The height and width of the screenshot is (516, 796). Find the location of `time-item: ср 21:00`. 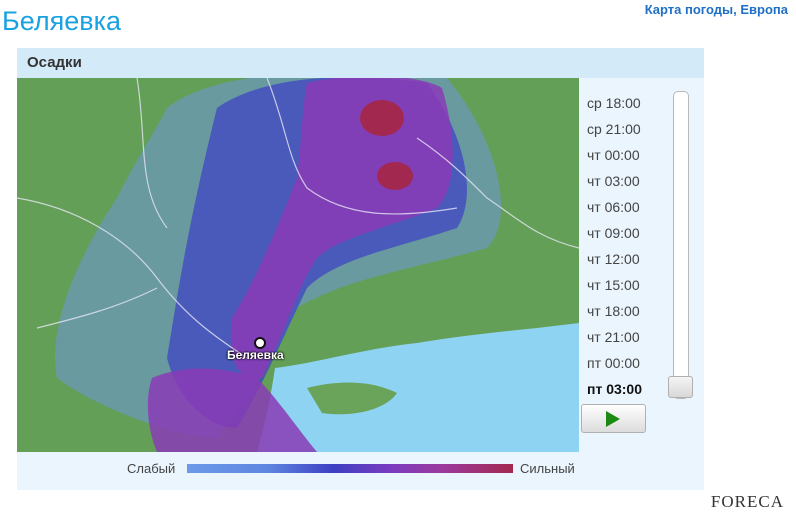

time-item: ср 21:00 is located at coordinates (627, 129).